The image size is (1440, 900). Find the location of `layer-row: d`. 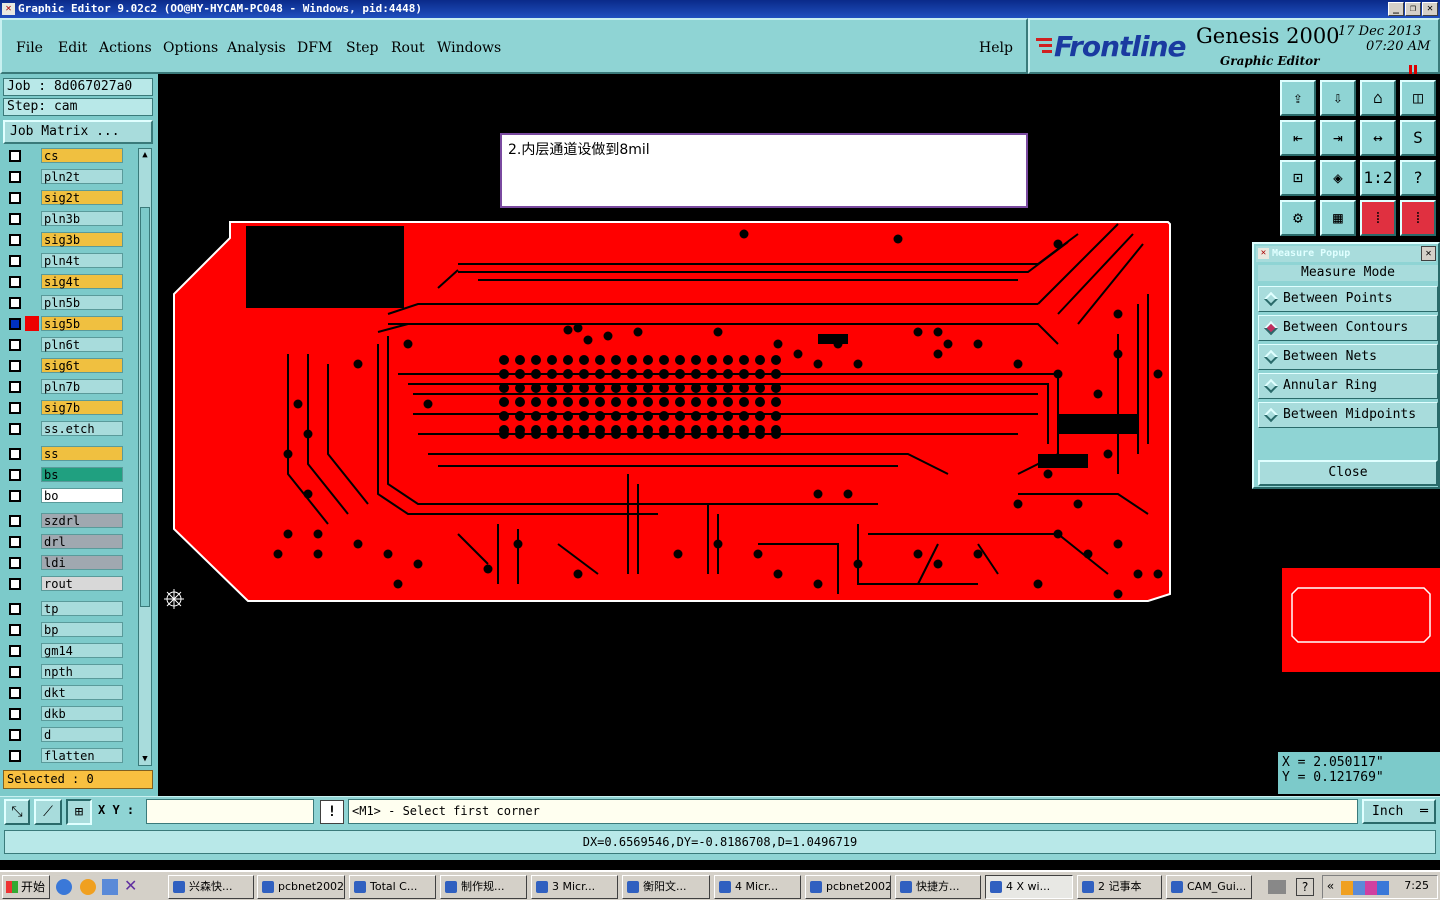

layer-row: d is located at coordinates (70, 735).